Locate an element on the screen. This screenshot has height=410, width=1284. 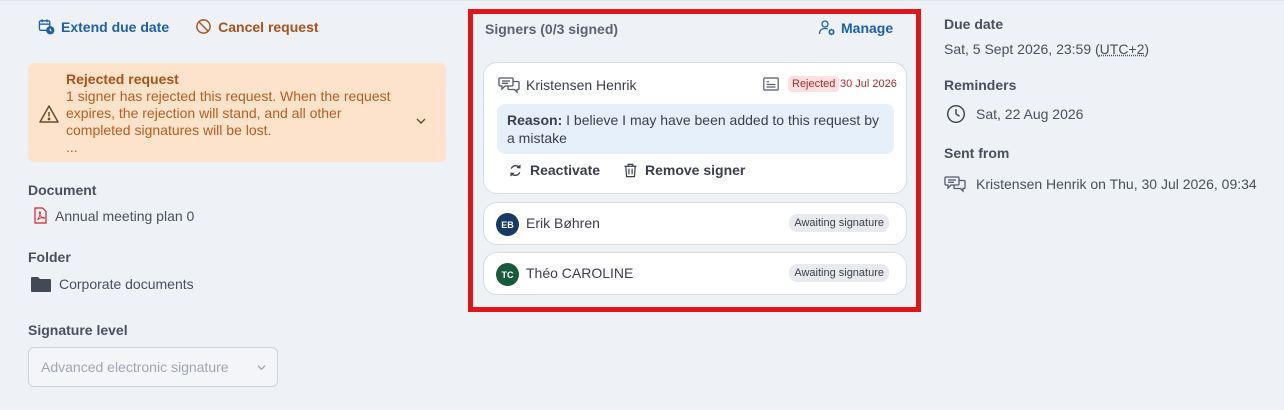
remove-signer-label: Remove signer is located at coordinates (695, 170).